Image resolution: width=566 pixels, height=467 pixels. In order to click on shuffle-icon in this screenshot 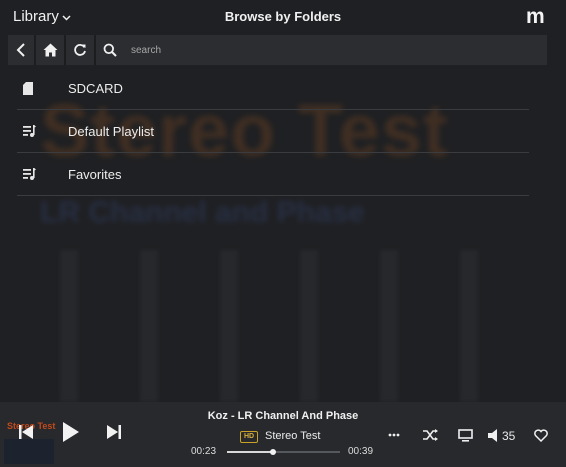, I will do `click(430, 435)`.